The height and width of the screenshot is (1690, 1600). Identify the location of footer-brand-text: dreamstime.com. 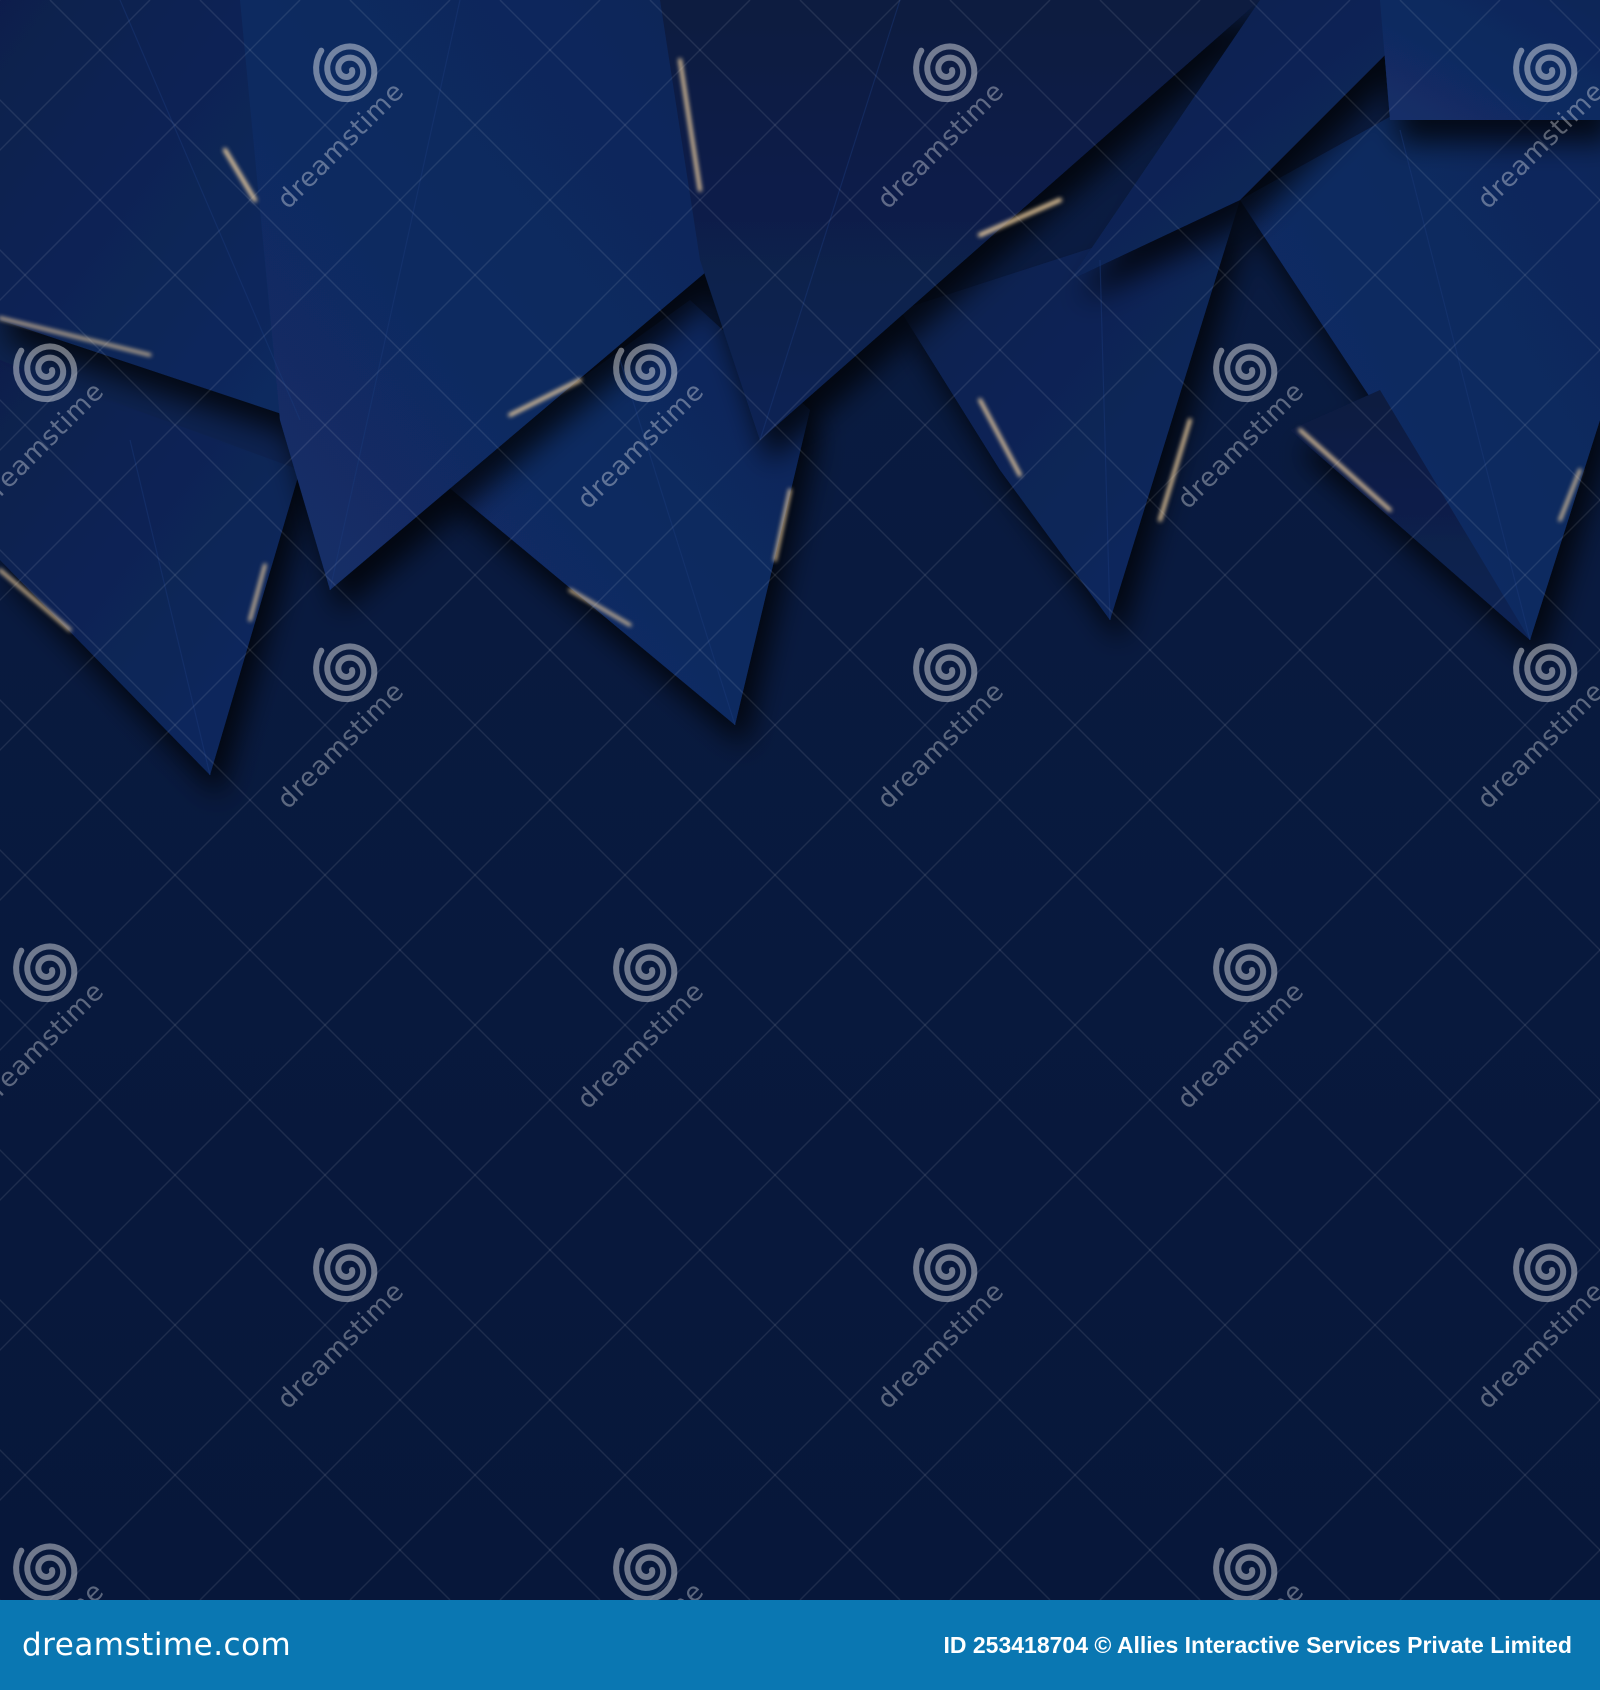
(156, 1645).